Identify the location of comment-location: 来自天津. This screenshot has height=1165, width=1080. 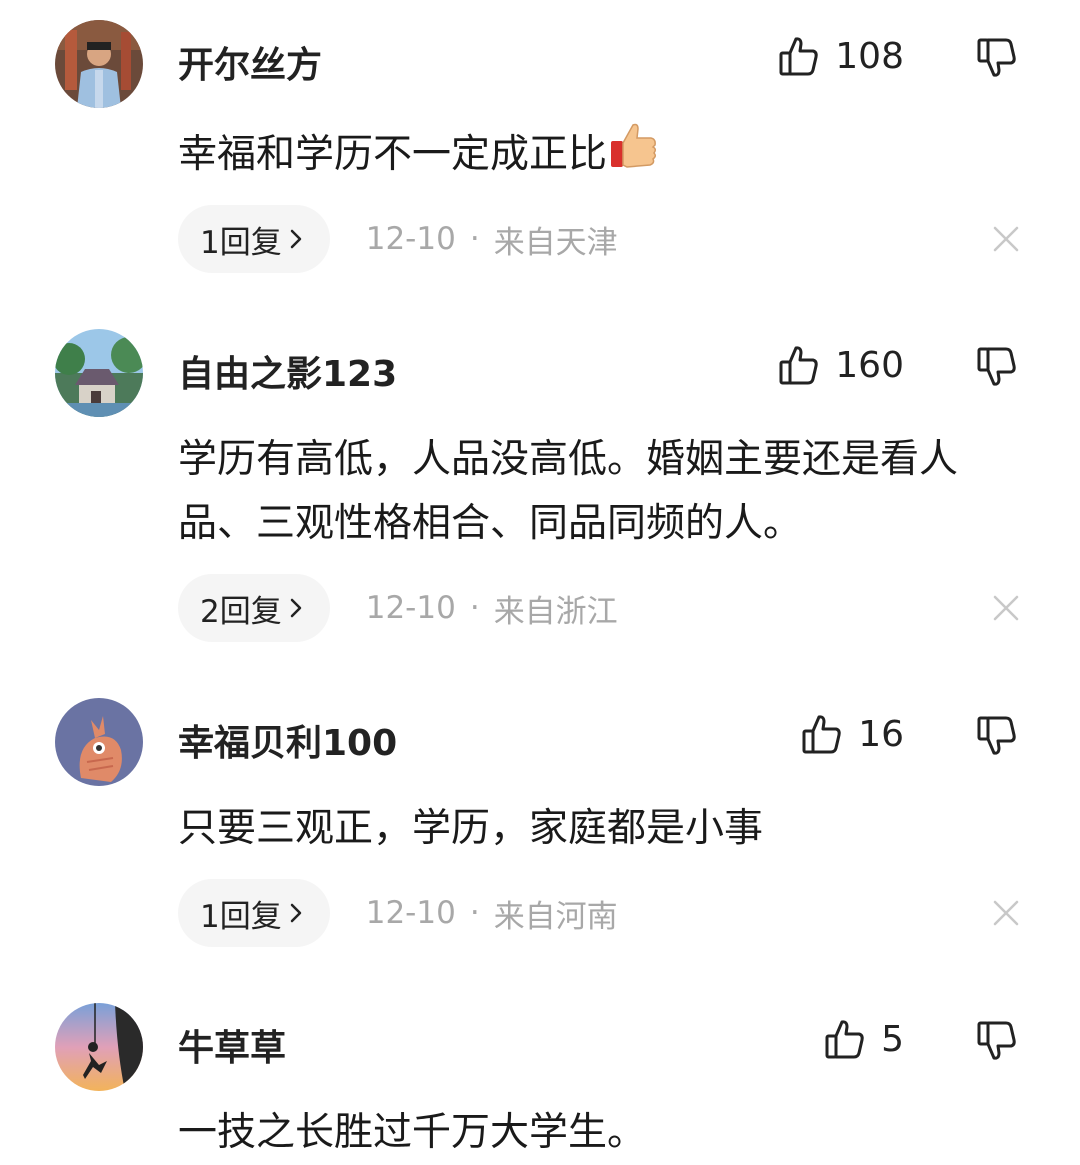
(555, 242).